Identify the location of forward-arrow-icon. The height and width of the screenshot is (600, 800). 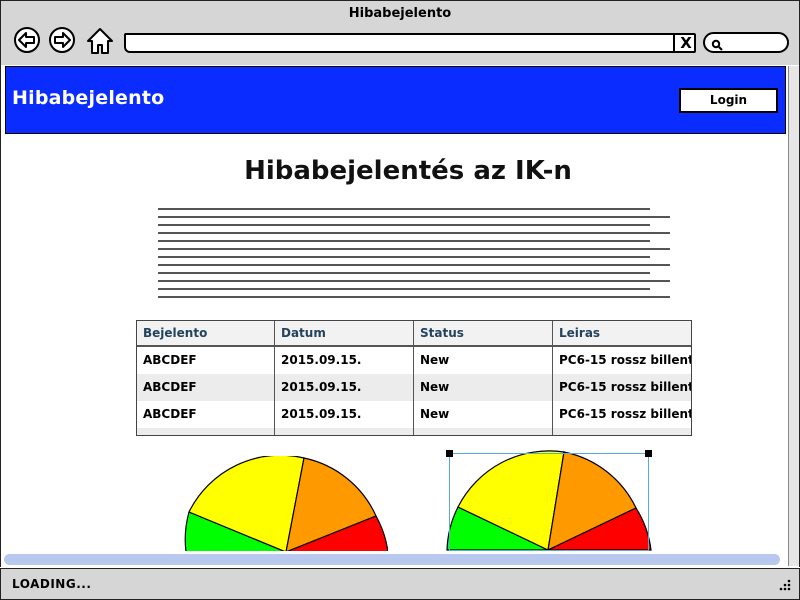
(62, 40).